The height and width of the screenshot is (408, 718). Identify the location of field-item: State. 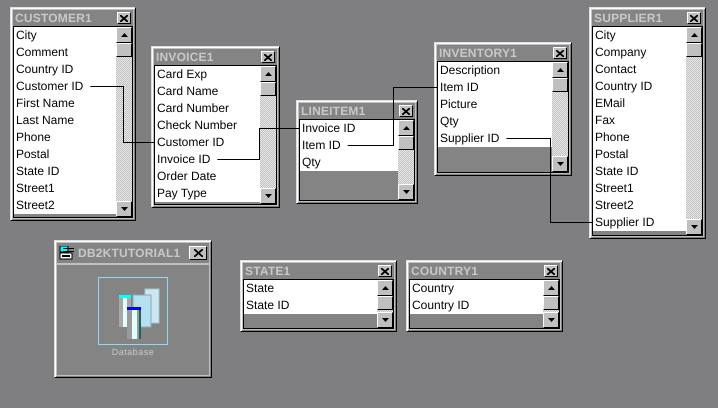
(310, 288).